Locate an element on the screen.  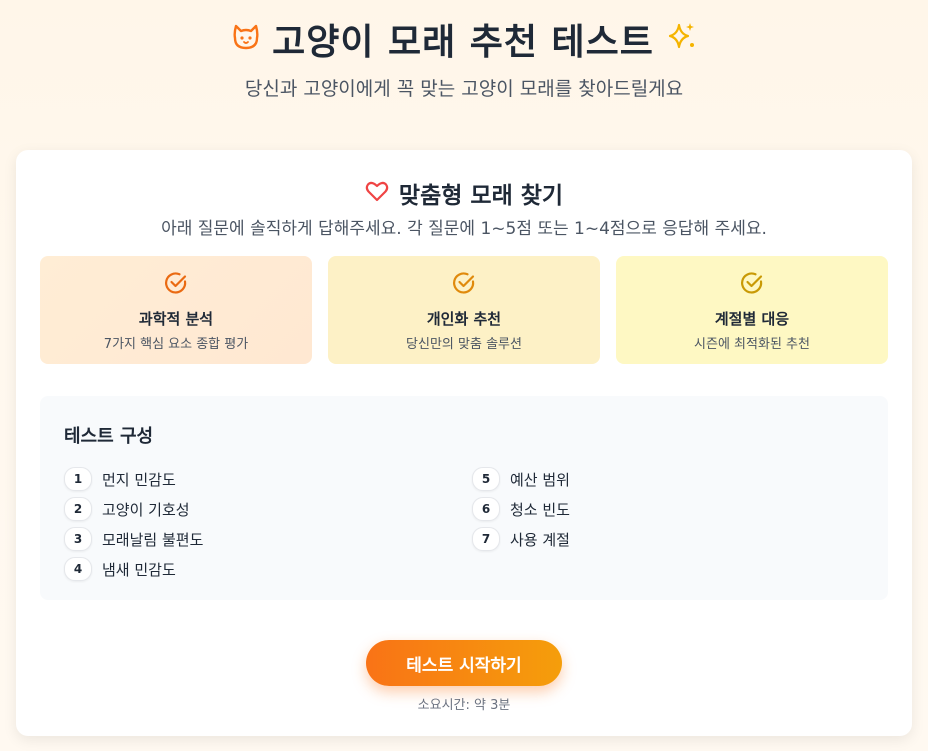
page-subtitle: 당신과 고양이에게 꼭 맞는 고양이 모래를 찾아드릴게요 is located at coordinates (464, 89).